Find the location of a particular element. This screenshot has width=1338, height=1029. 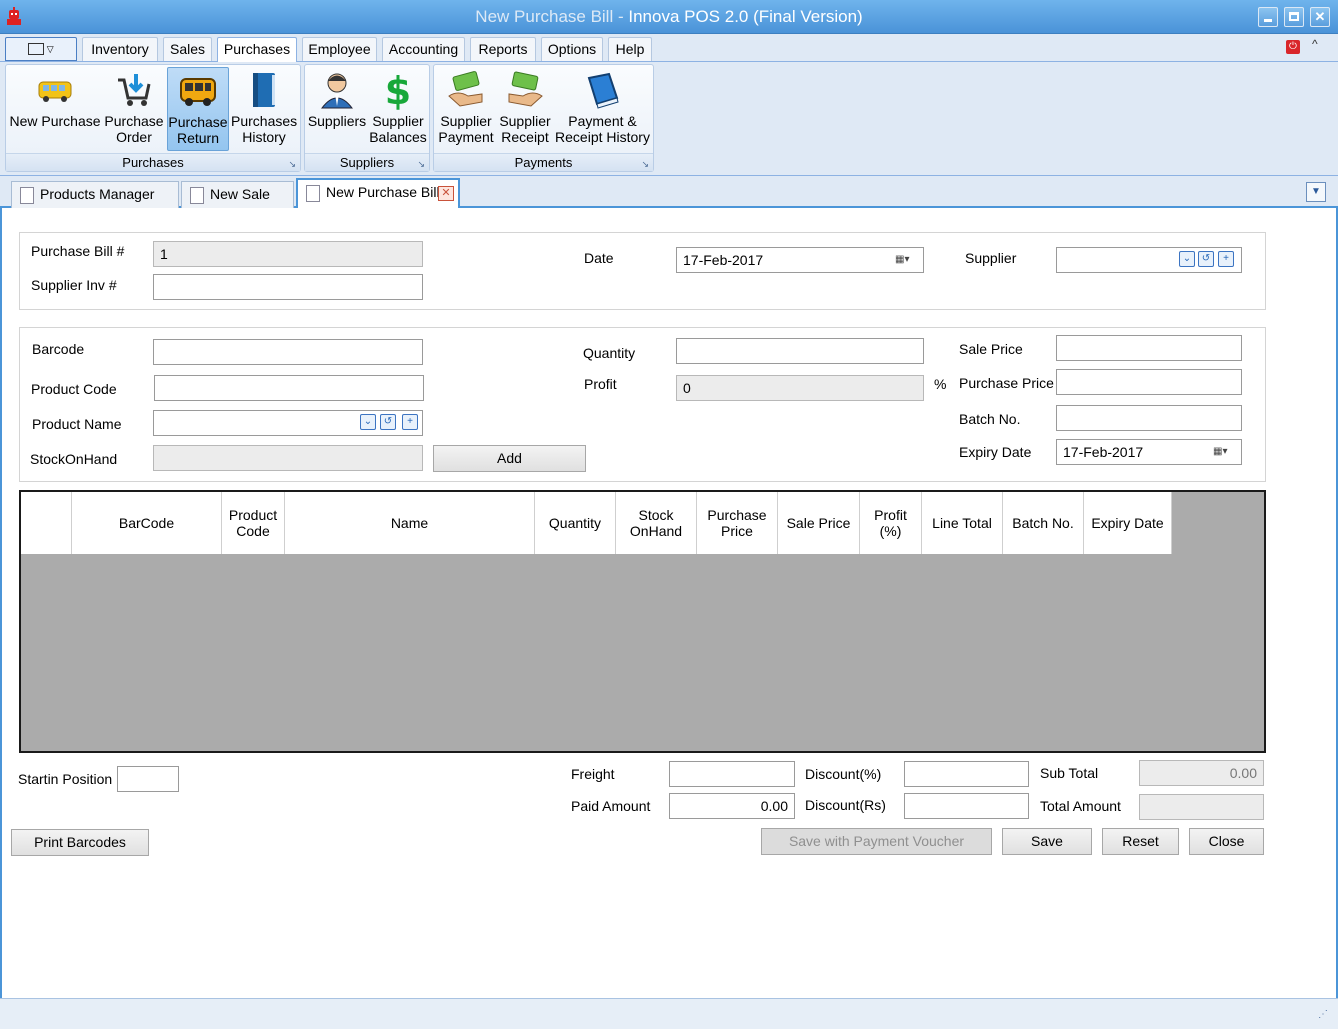

start-position-input is located at coordinates (148, 779).